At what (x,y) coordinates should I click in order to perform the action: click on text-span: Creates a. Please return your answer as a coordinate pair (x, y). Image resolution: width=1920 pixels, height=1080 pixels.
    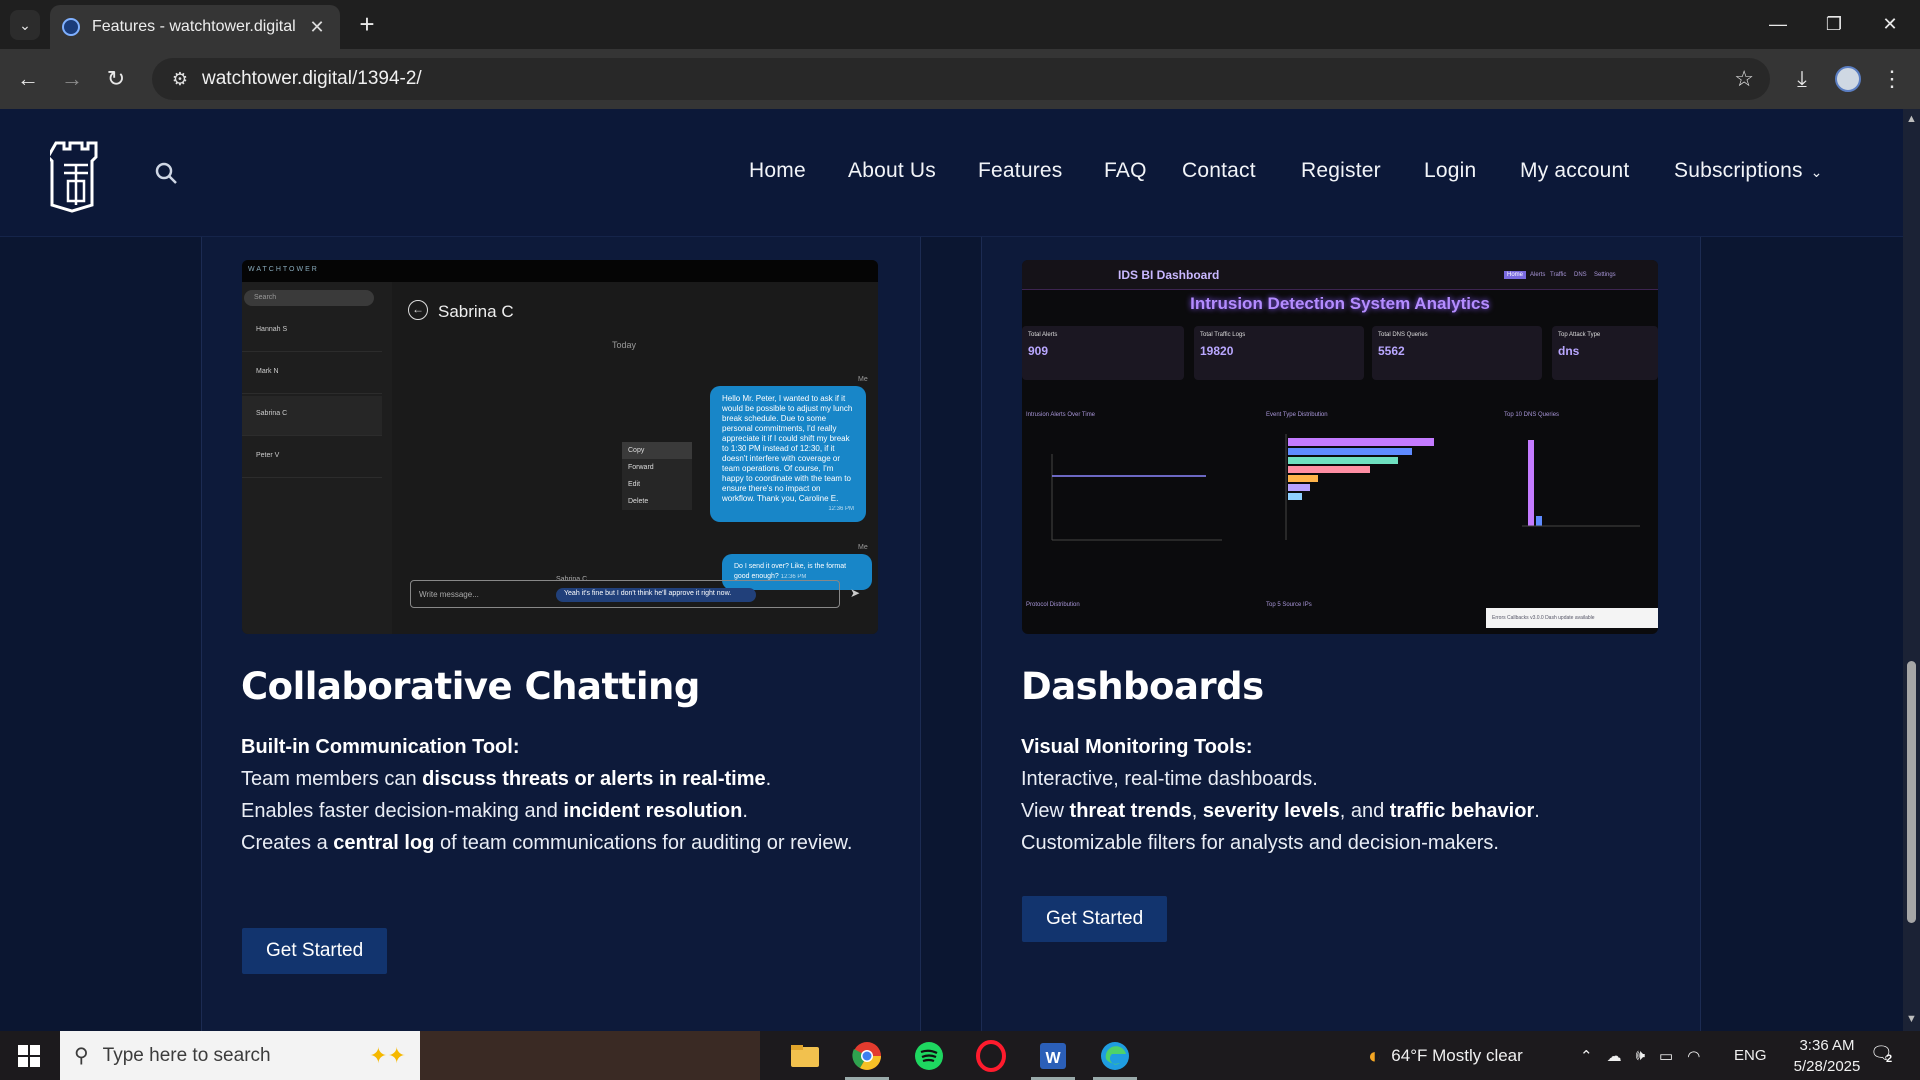
    Looking at the image, I should click on (287, 843).